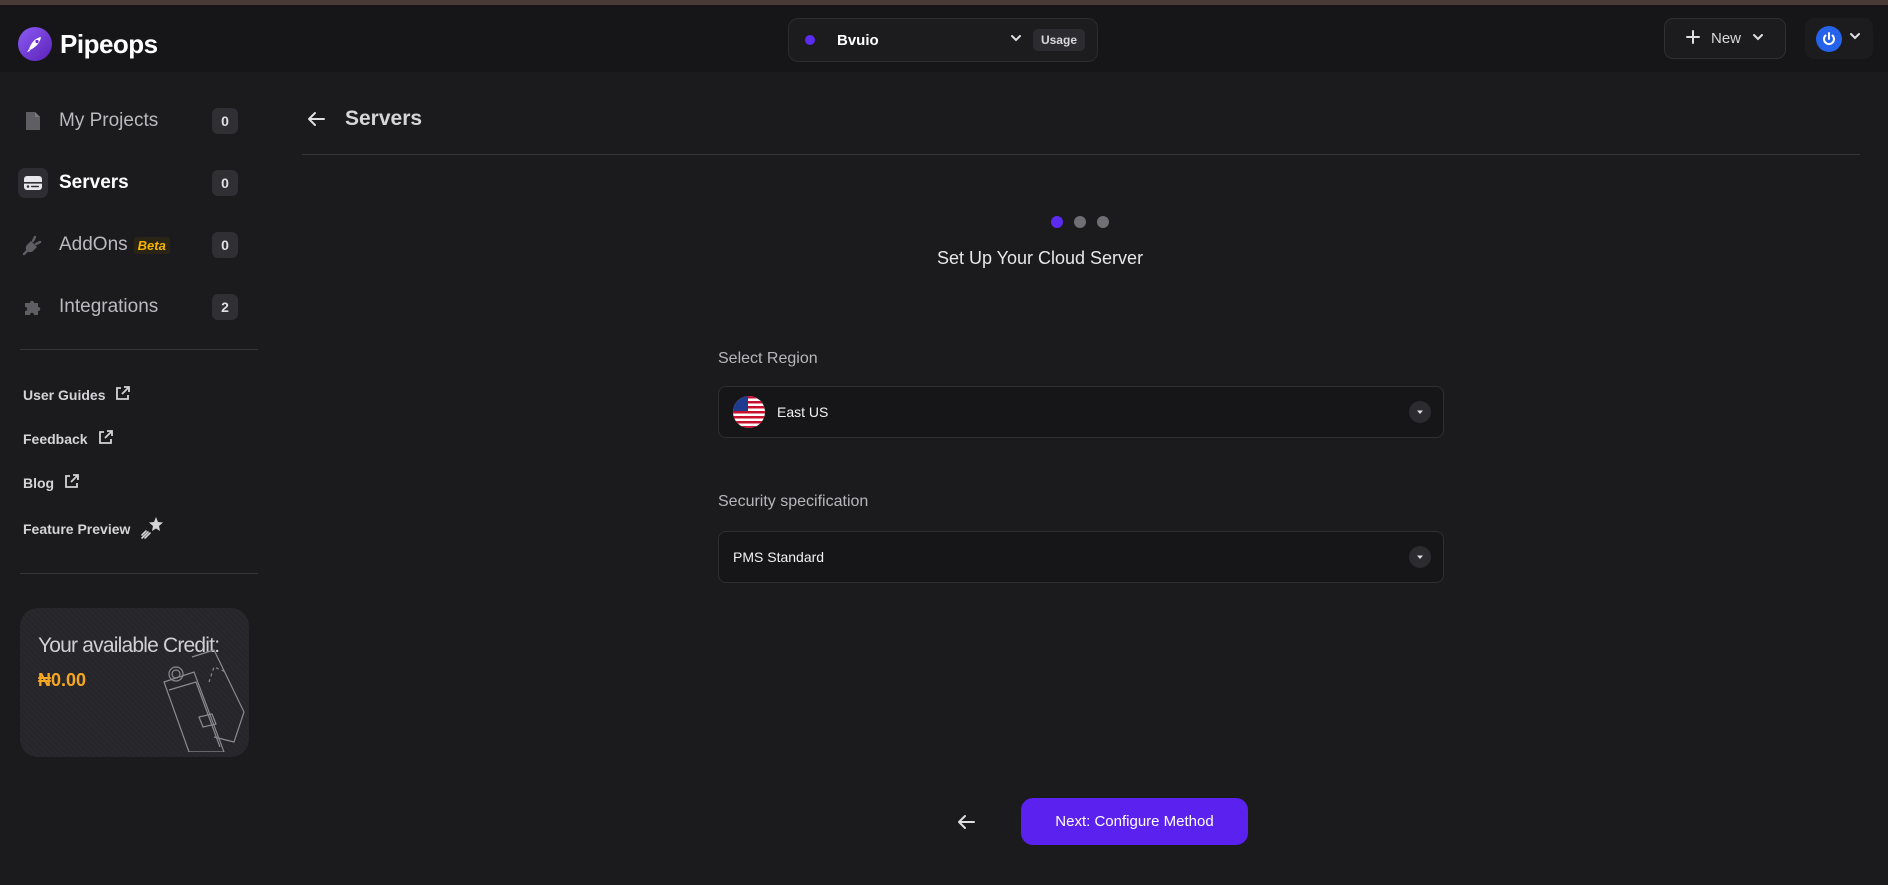 This screenshot has width=1888, height=885. I want to click on usage-button: Usage, so click(1058, 40).